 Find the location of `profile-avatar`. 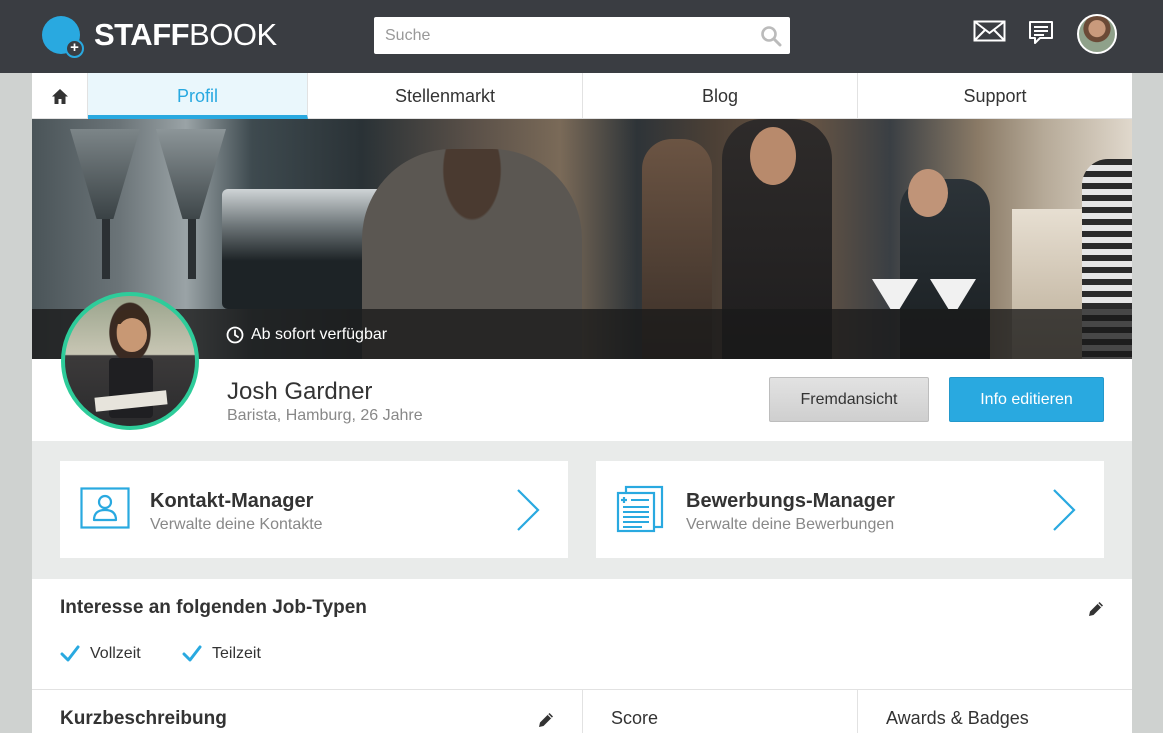

profile-avatar is located at coordinates (130, 361).